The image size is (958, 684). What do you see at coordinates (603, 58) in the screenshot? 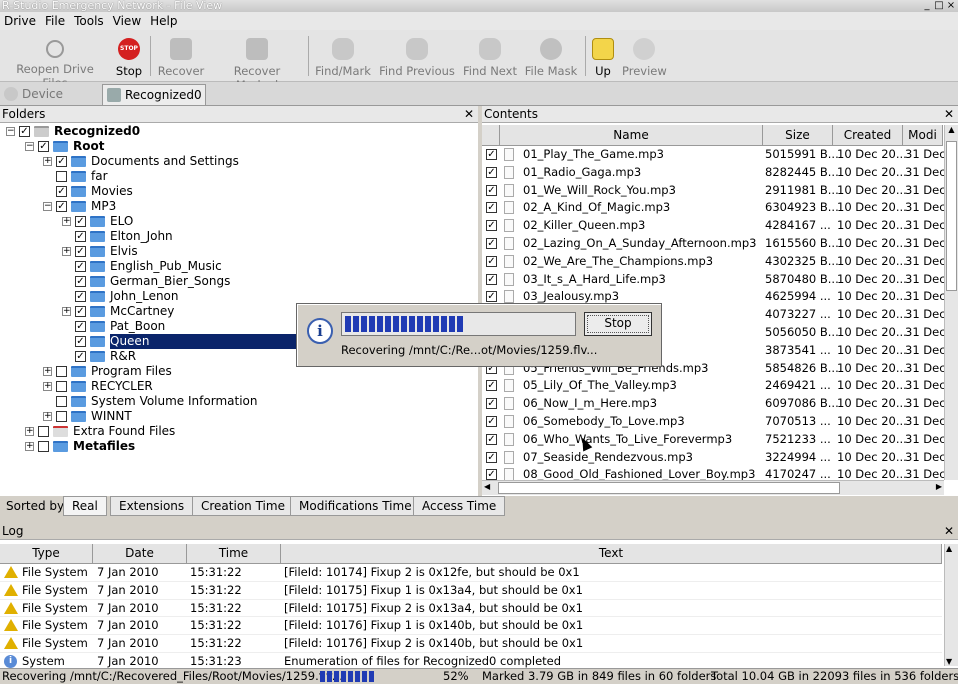
I see `up-button: Up` at bounding box center [603, 58].